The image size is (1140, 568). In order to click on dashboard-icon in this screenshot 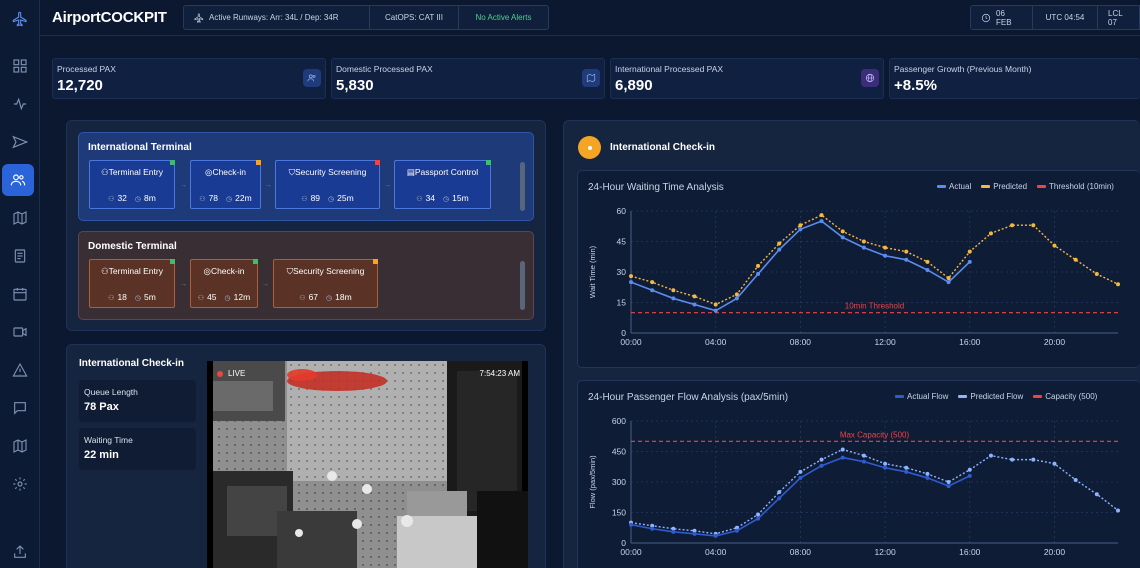, I will do `click(20, 66)`.